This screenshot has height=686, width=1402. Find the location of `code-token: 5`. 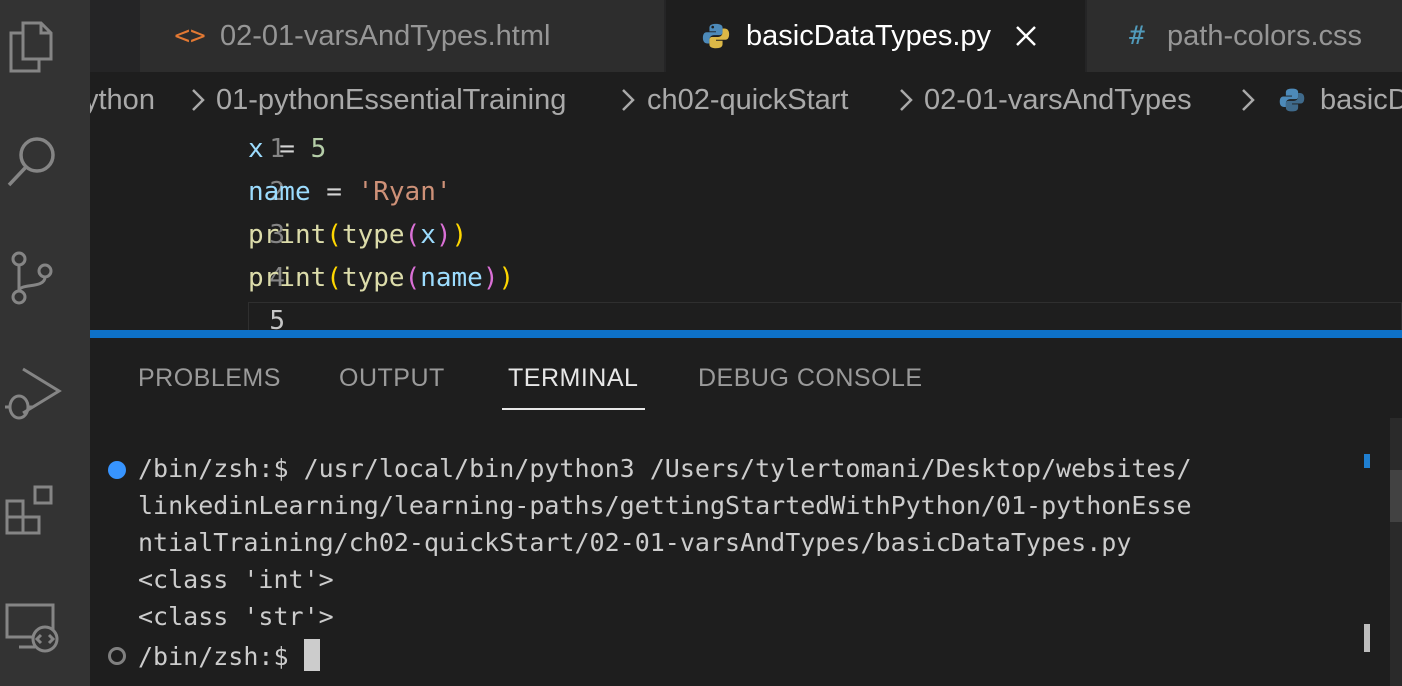

code-token: 5 is located at coordinates (318, 149).